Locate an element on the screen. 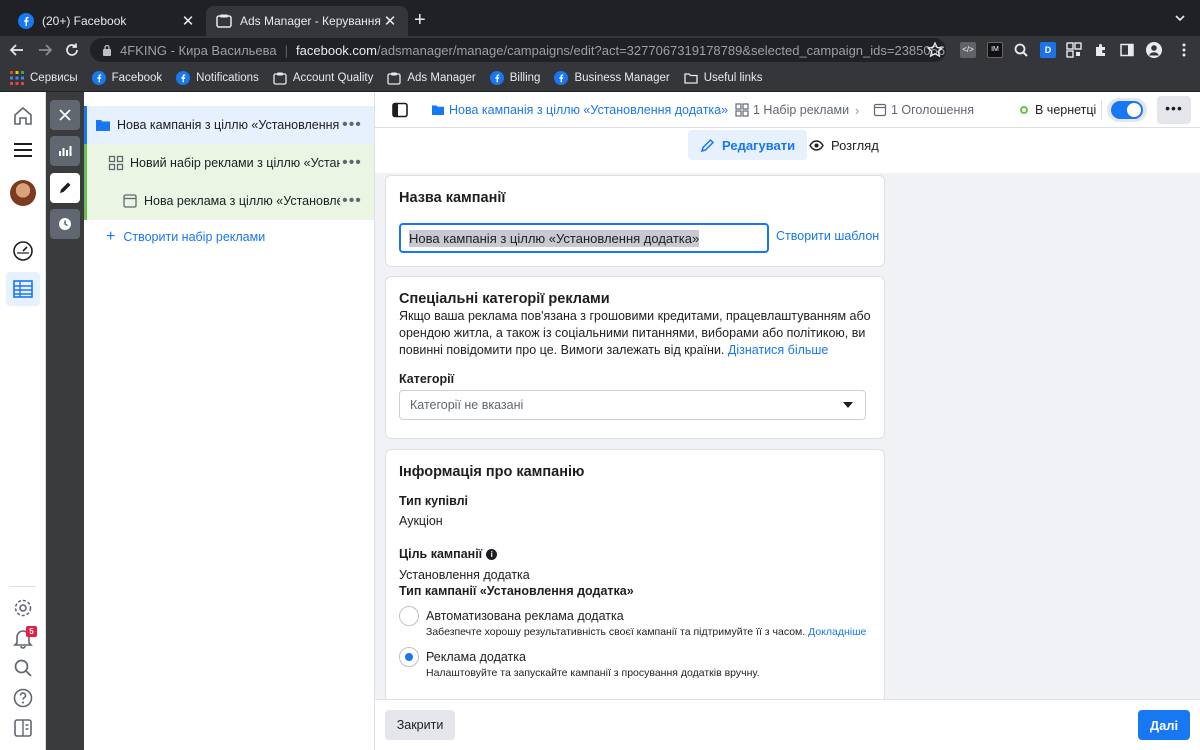 Image resolution: width=1200 pixels, height=750 pixels. menu-icon is located at coordinates (23, 150).